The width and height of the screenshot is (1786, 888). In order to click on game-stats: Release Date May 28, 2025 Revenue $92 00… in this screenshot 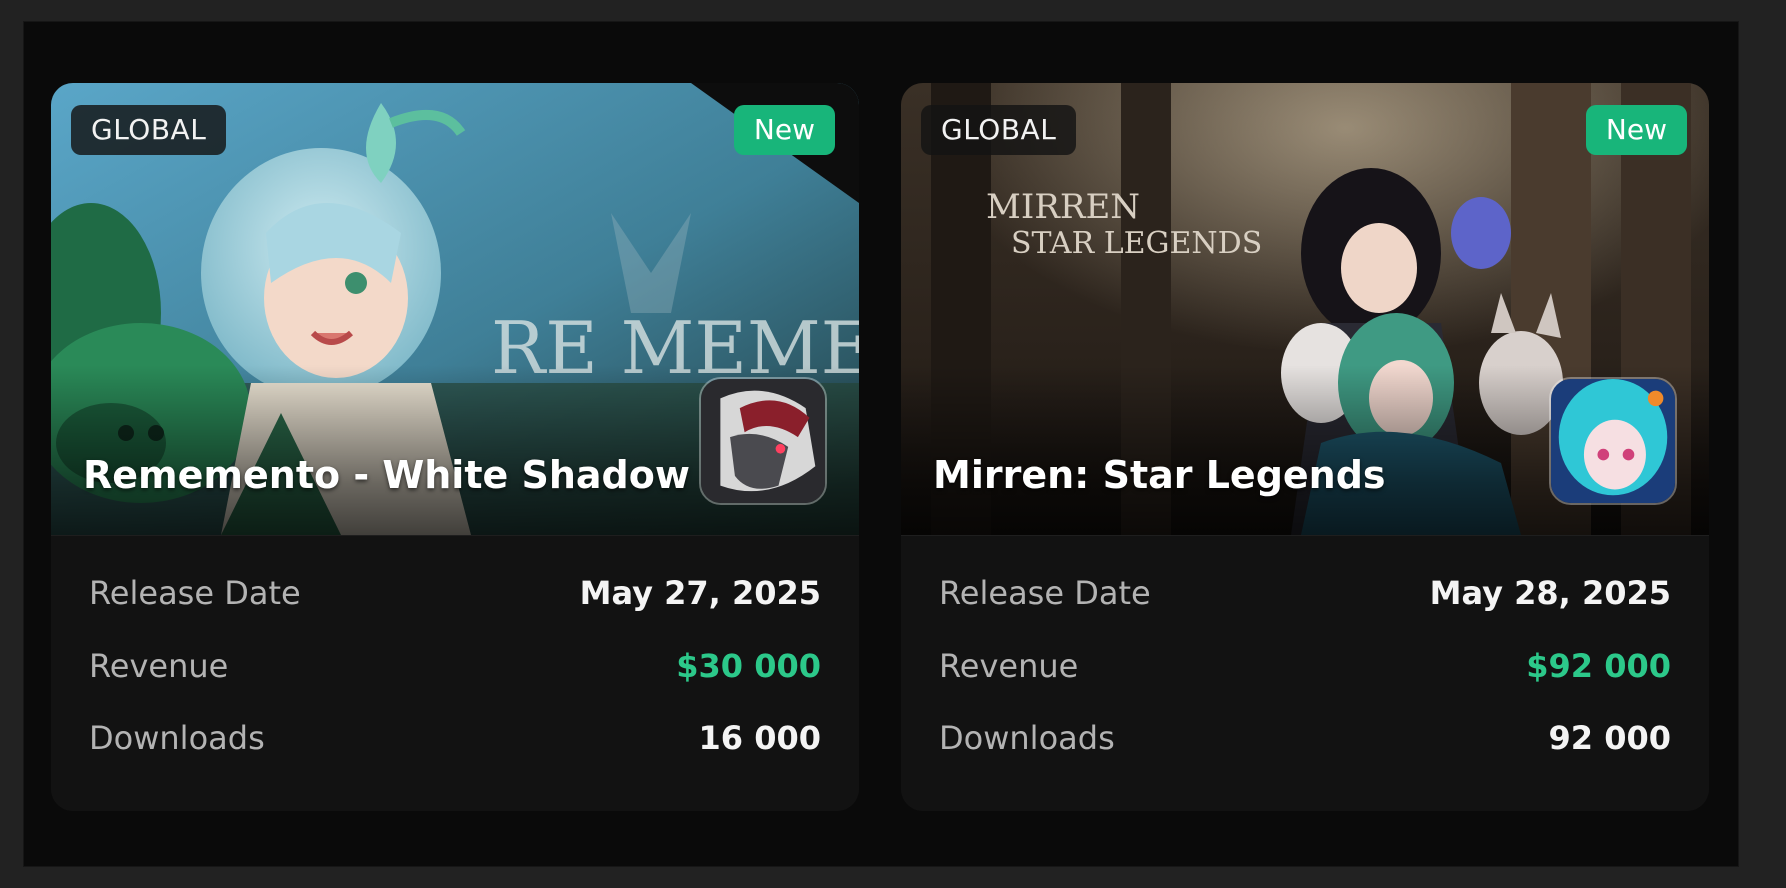, I will do `click(1305, 673)`.